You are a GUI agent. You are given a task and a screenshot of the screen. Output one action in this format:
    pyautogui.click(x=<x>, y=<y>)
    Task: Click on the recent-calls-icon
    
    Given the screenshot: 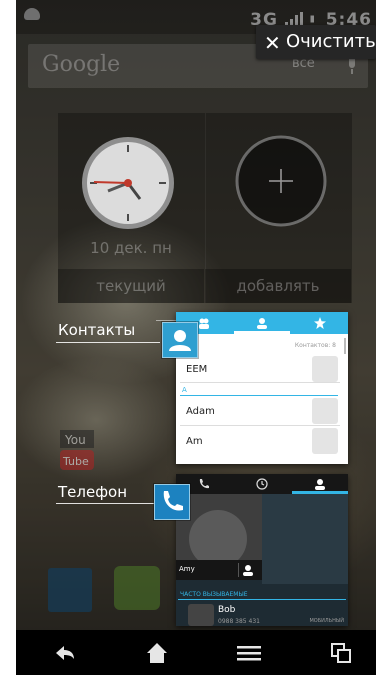 What is the action you would take?
    pyautogui.click(x=262, y=484)
    